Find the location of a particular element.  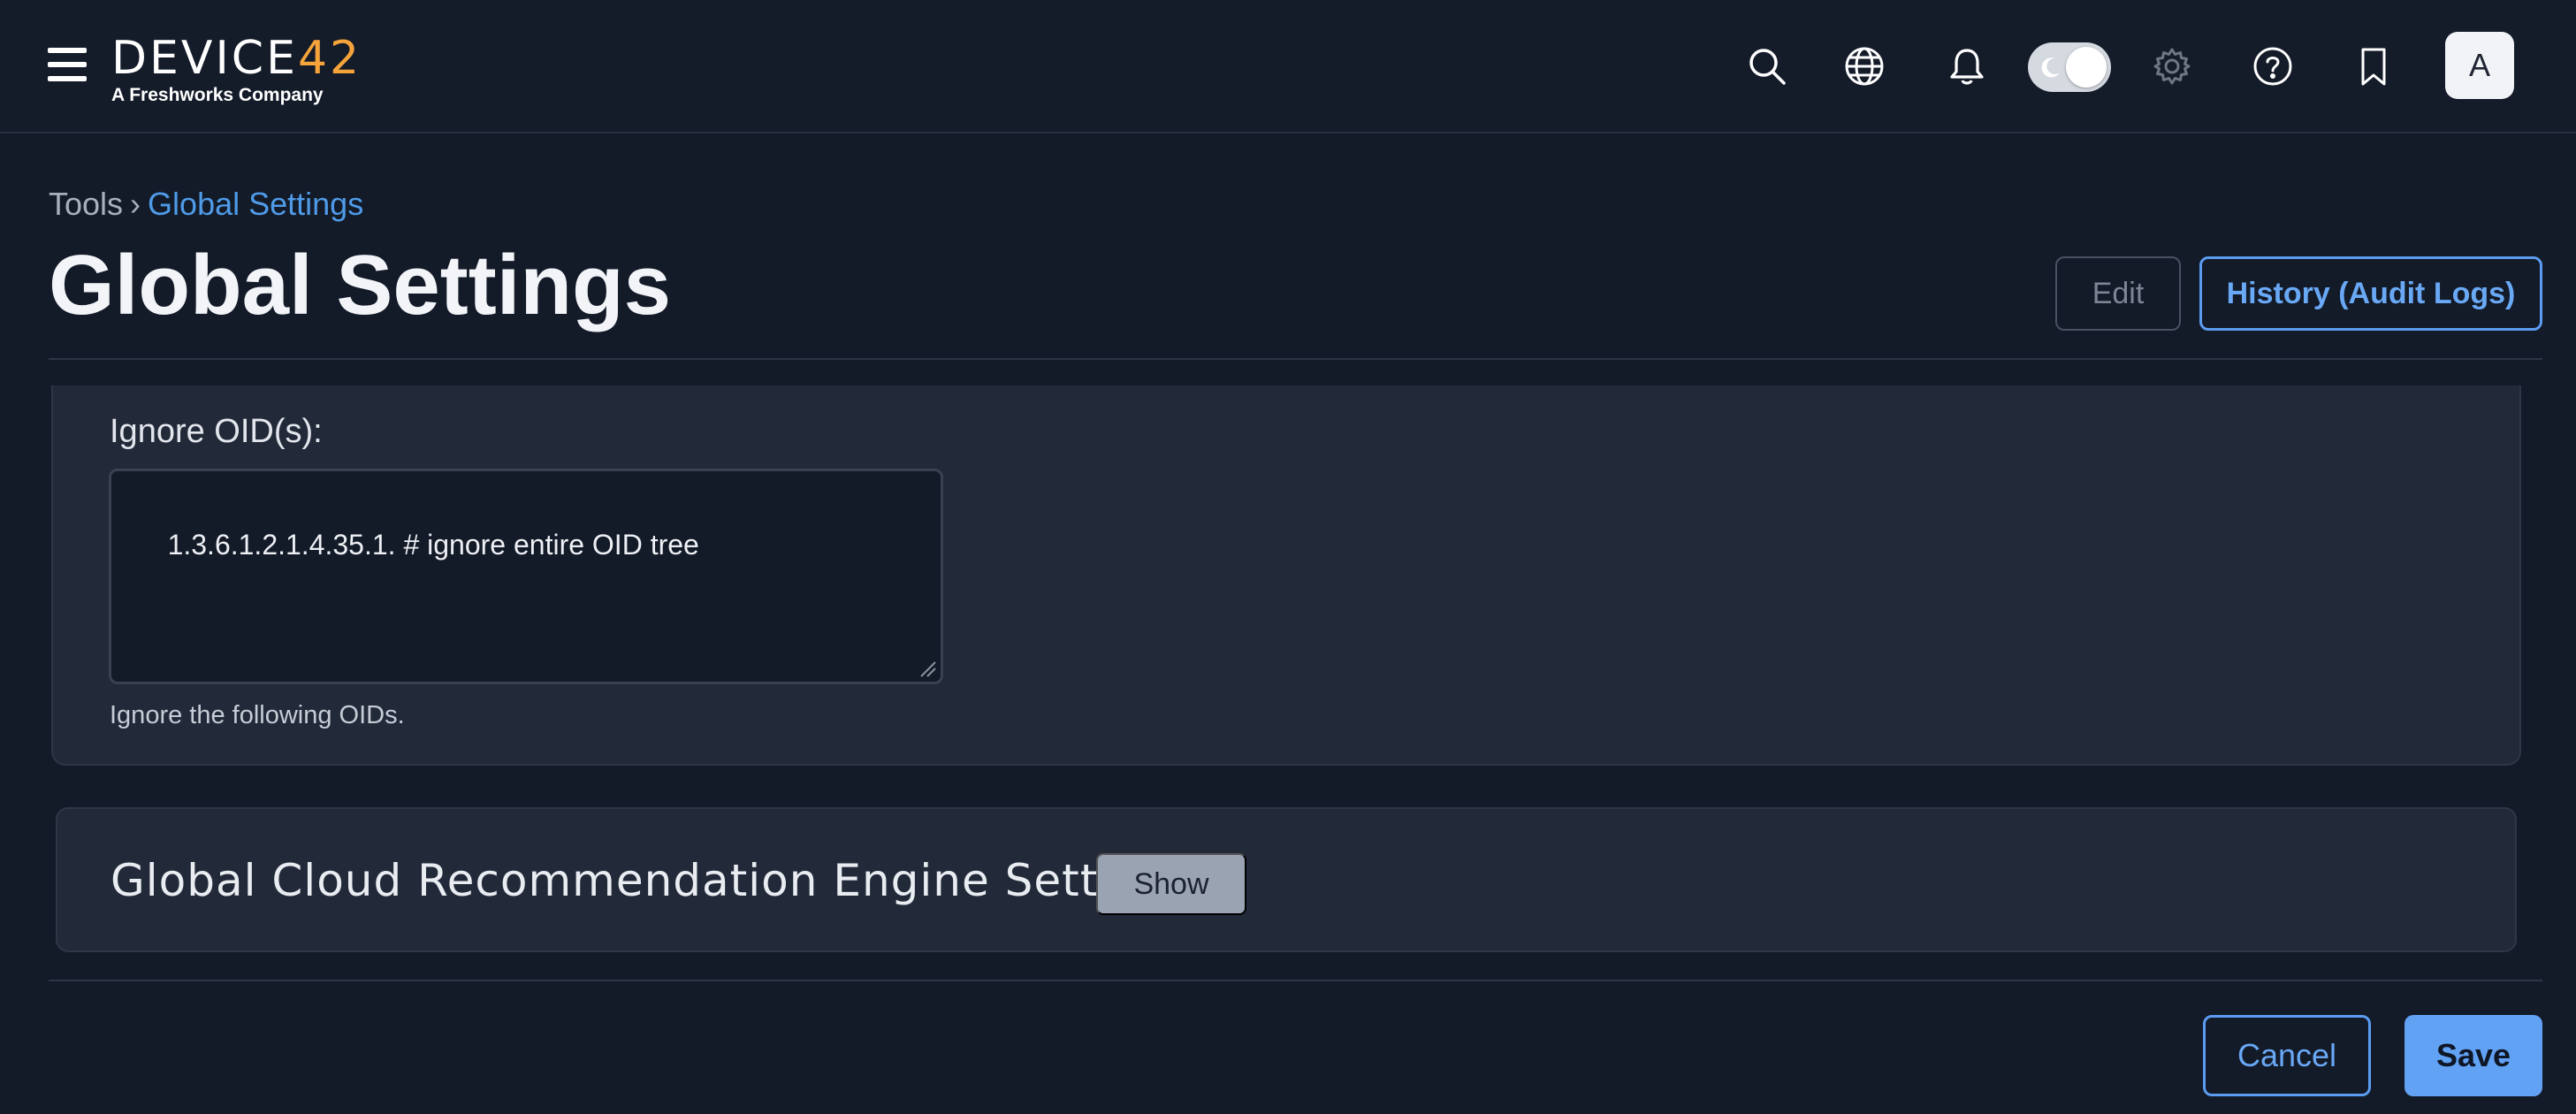

theme-toggle is located at coordinates (2069, 67).